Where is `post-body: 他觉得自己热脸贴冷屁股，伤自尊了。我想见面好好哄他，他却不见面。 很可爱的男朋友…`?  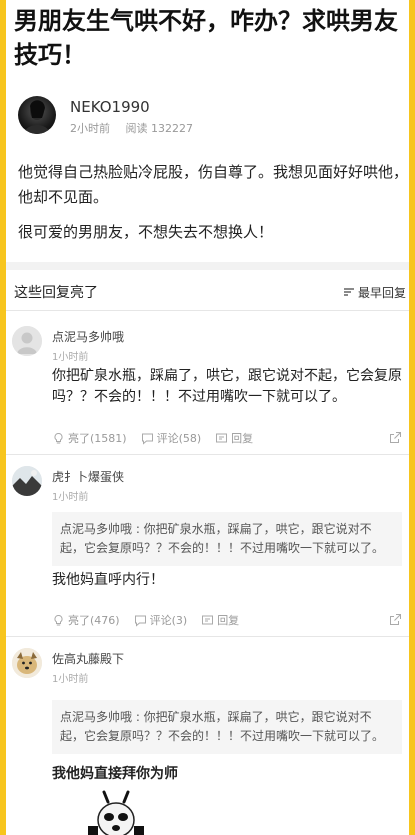 post-body: 他觉得自己热脸贴冷屁股，伤自尊了。我想见面好好哄他，他却不见面。 很可爱的男朋友… is located at coordinates (213, 202).